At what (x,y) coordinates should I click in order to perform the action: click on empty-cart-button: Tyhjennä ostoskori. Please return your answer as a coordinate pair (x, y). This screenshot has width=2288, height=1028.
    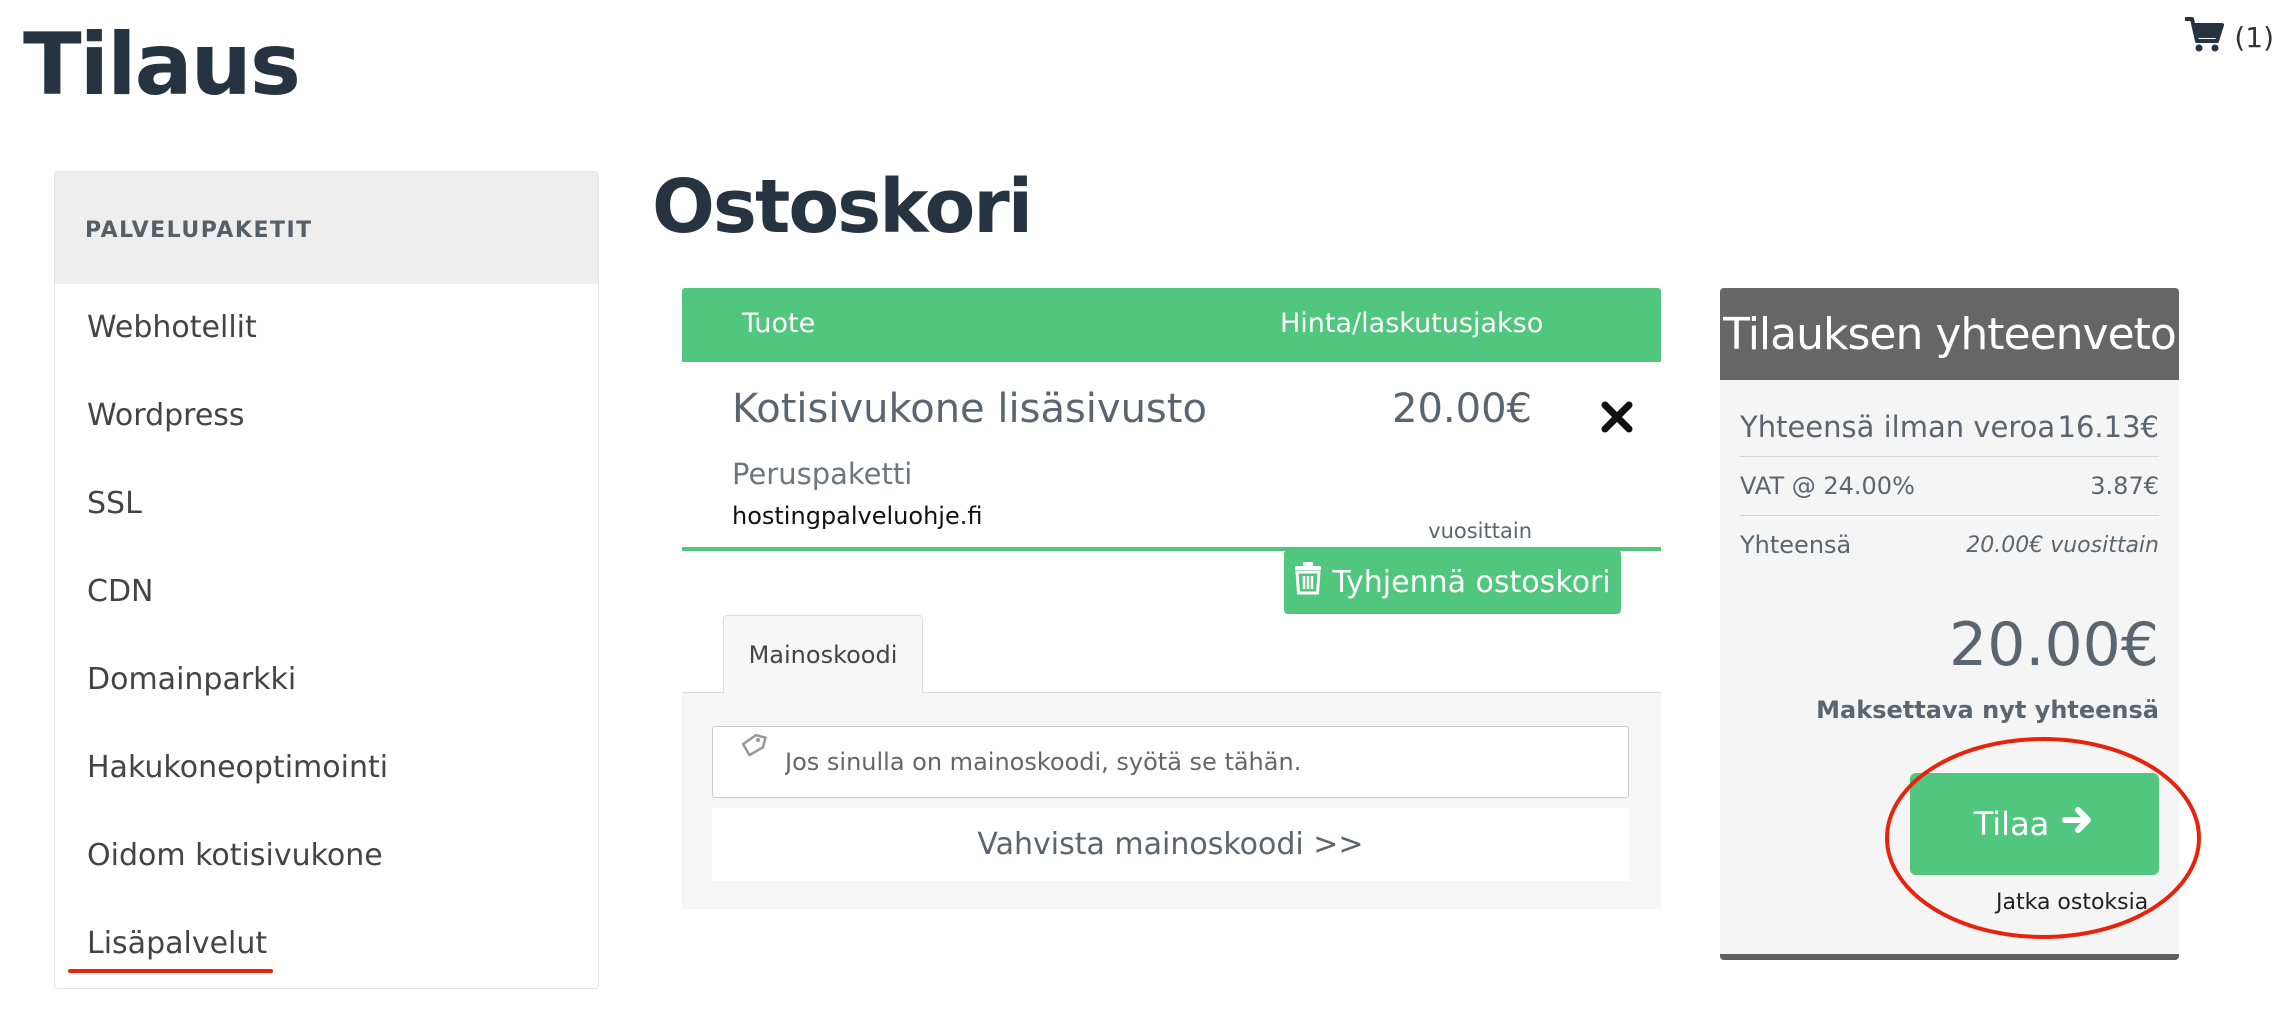
    Looking at the image, I should click on (1452, 582).